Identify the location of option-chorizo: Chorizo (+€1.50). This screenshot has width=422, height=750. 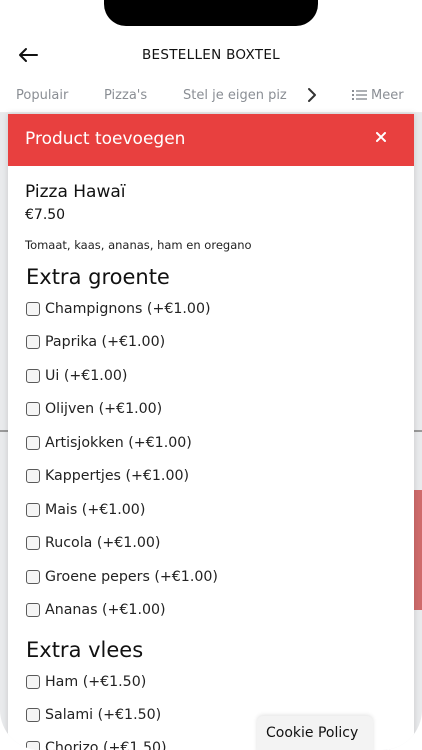
(96, 744).